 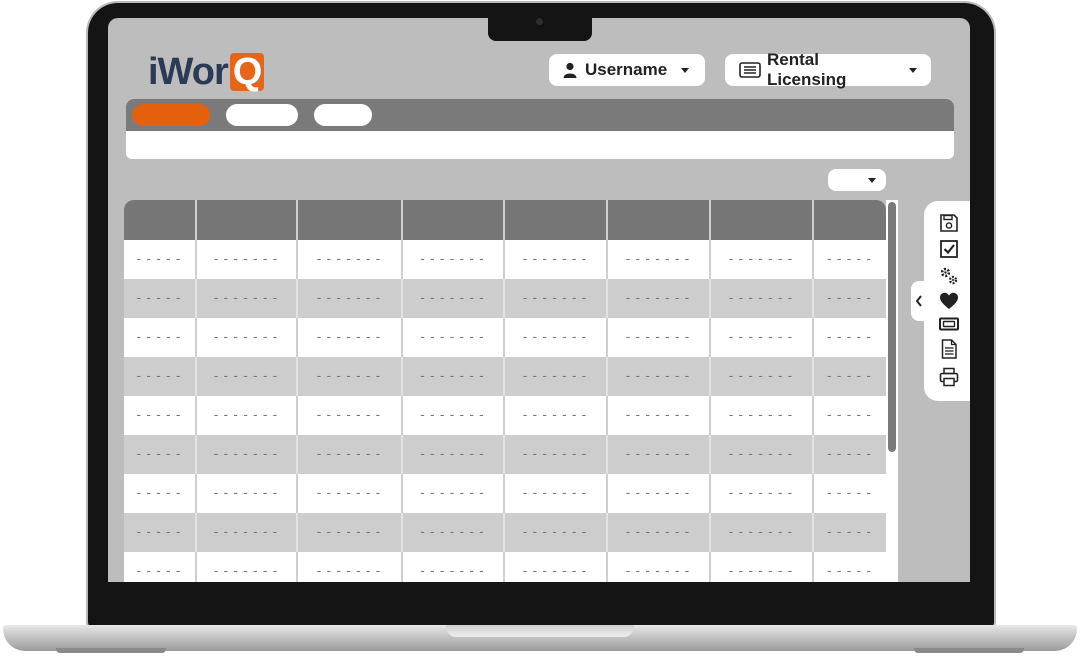 What do you see at coordinates (949, 301) in the screenshot?
I see `favorite-button` at bounding box center [949, 301].